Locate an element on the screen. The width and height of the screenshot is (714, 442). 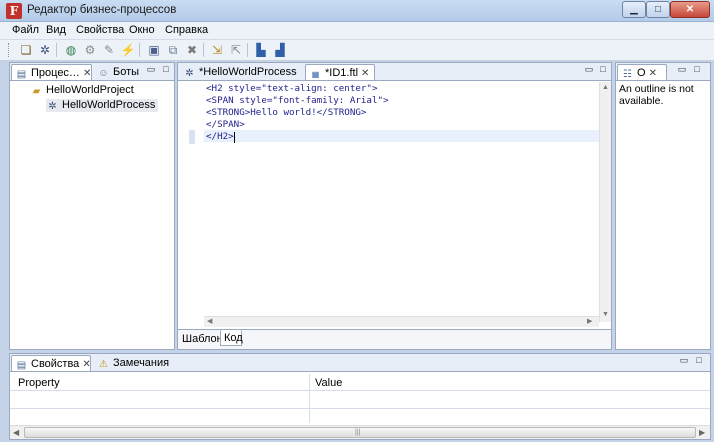
row-divider is located at coordinates (360, 408).